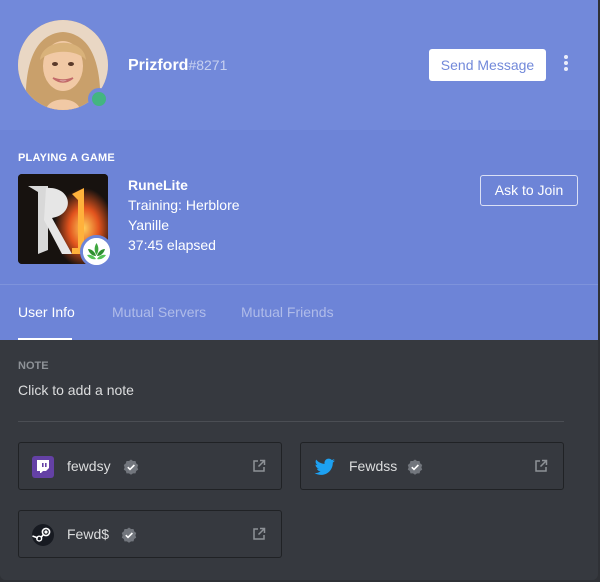 This screenshot has height=582, width=600. I want to click on connection-name: Fewdss, so click(373, 466).